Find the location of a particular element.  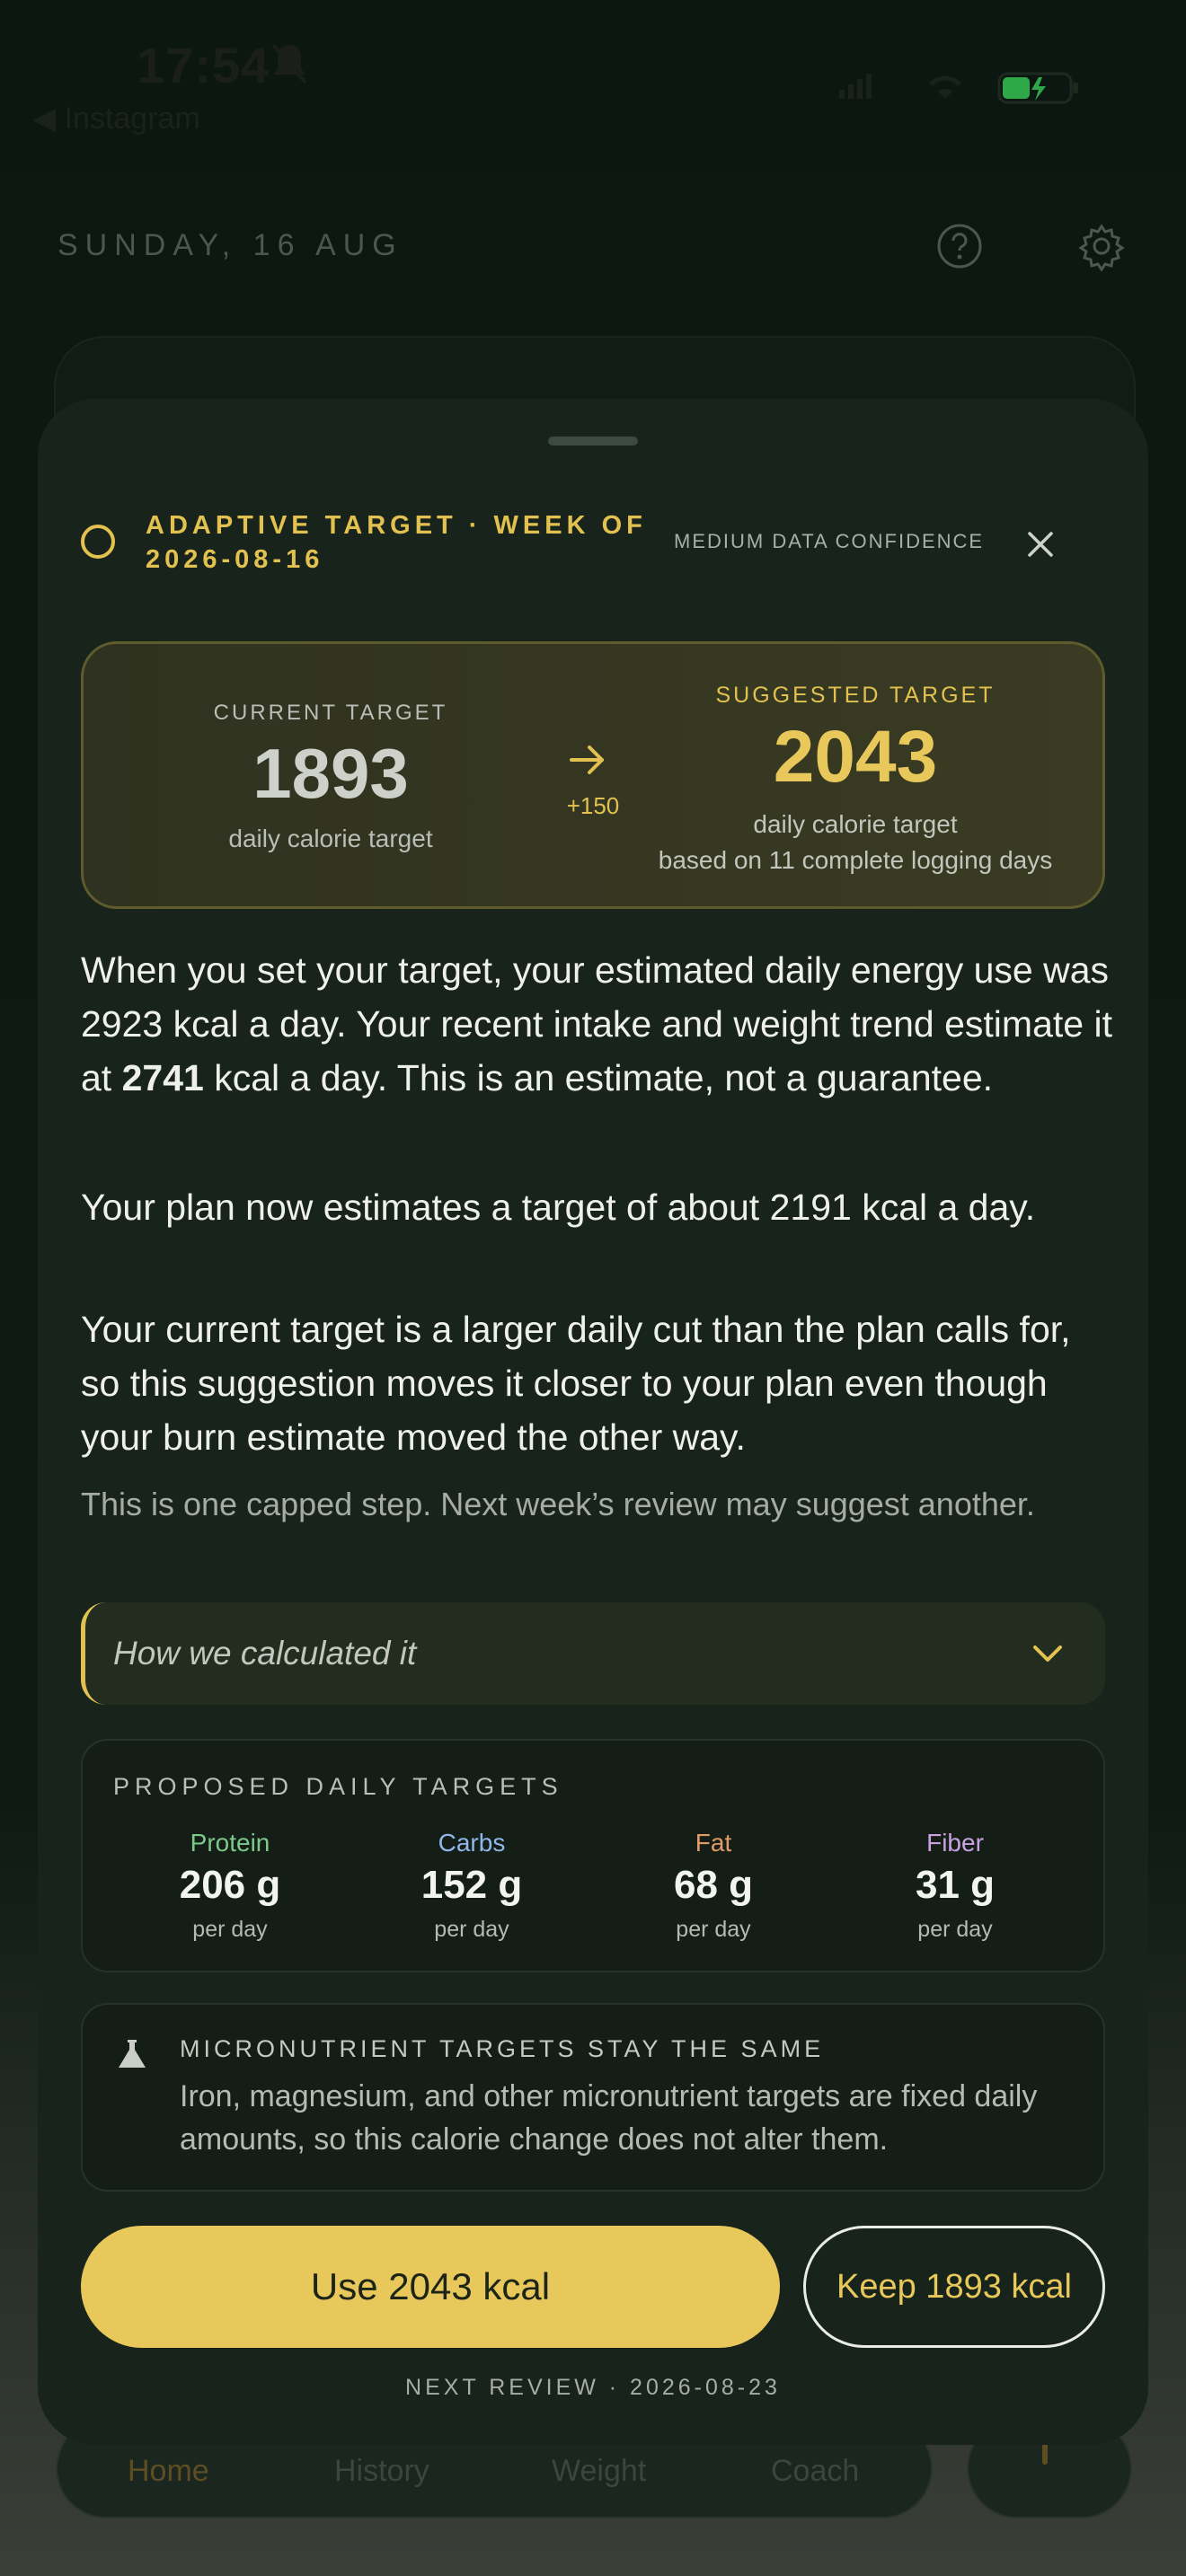

macro-name: Fiber is located at coordinates (955, 1843).